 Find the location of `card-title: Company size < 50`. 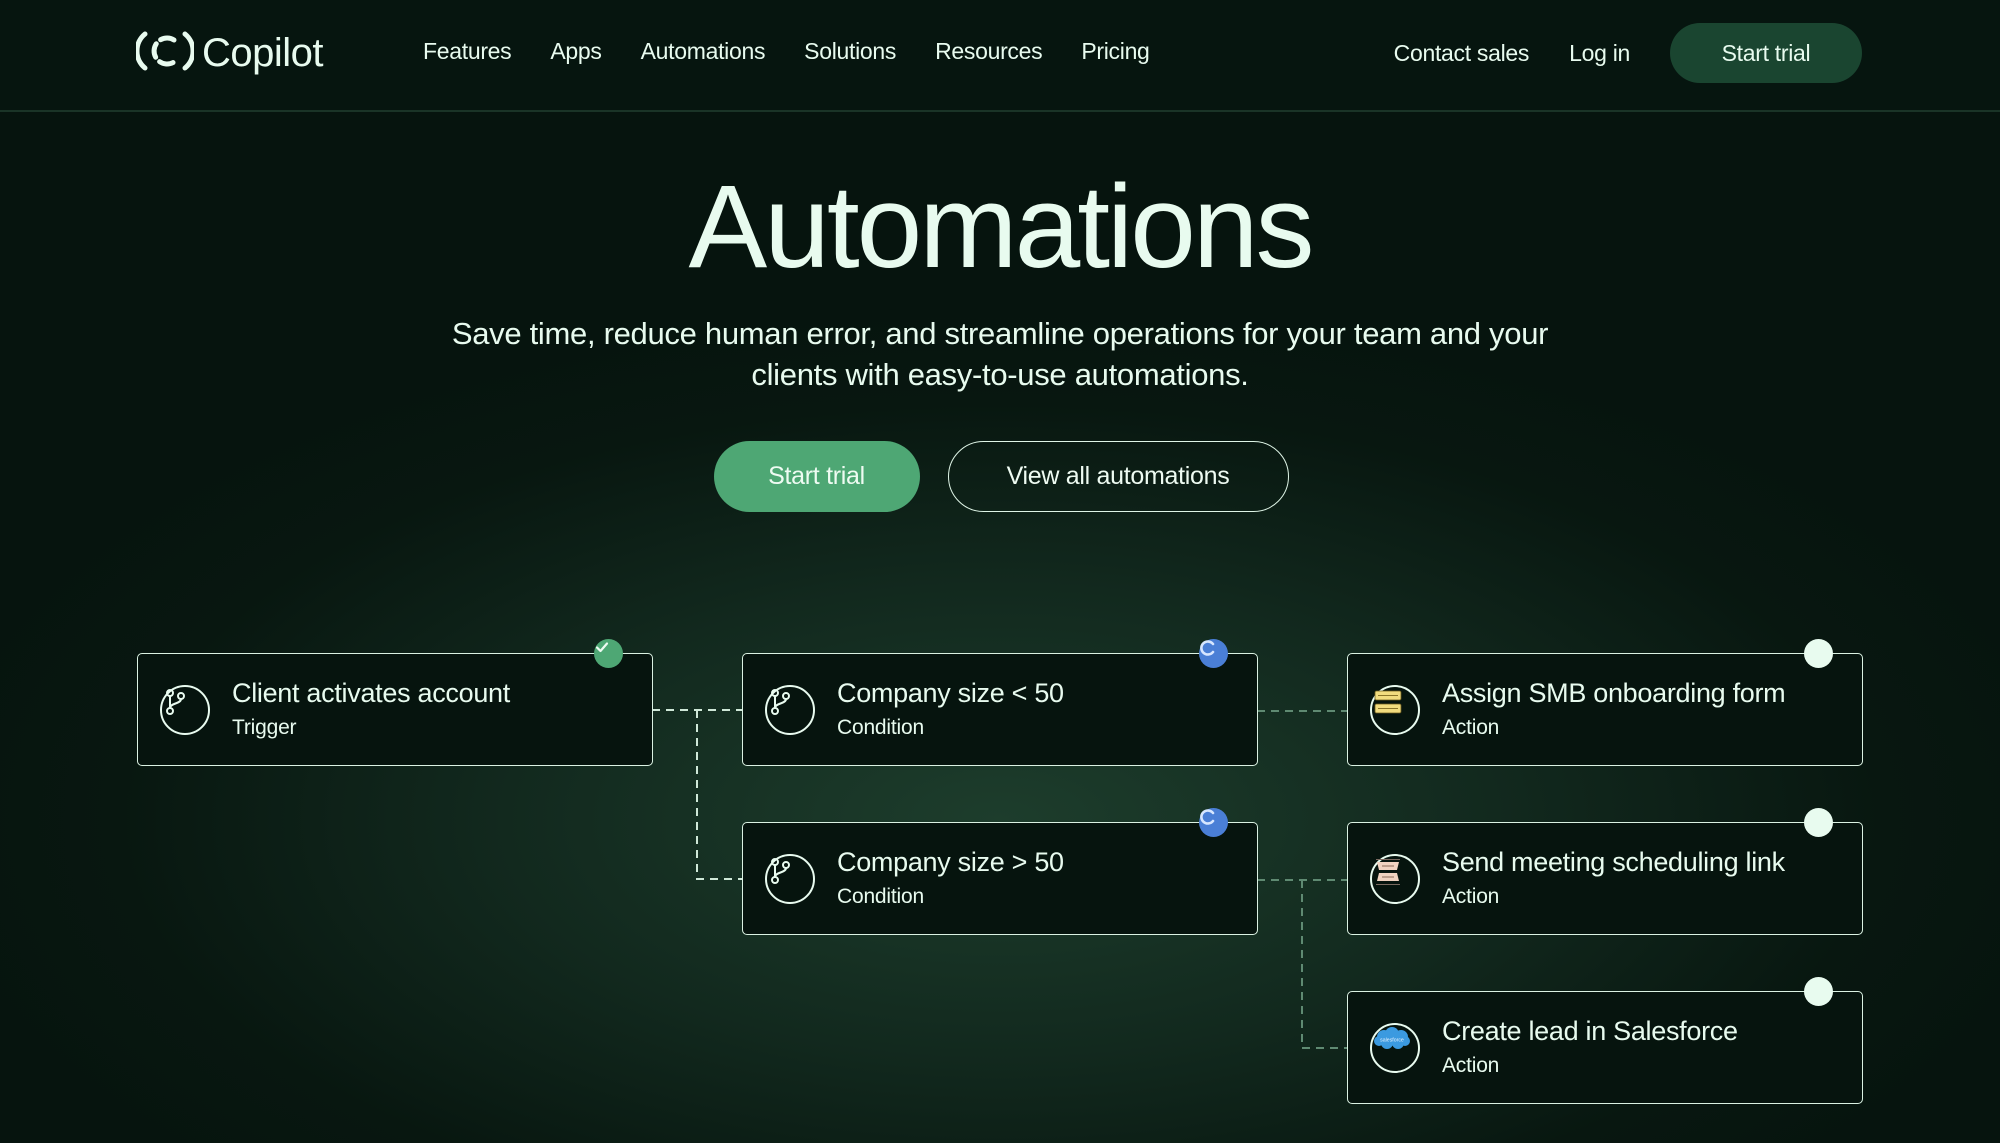

card-title: Company size < 50 is located at coordinates (950, 693).